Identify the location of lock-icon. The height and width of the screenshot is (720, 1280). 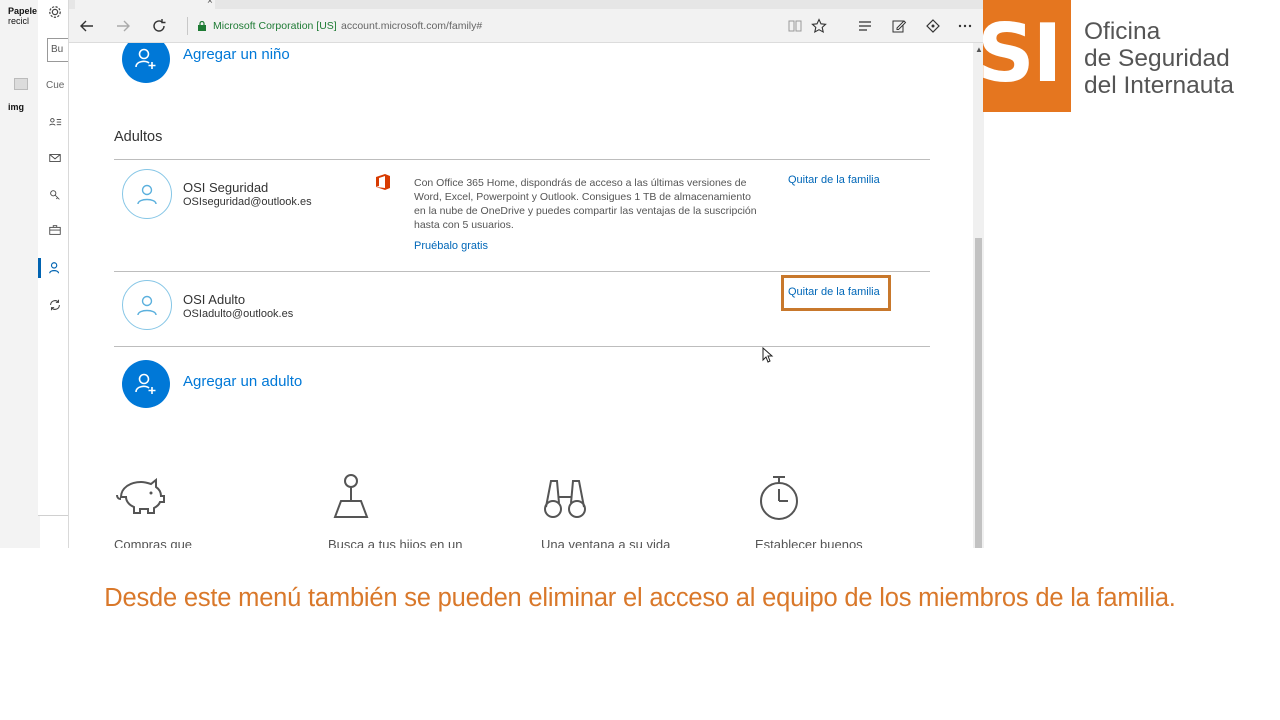
(202, 26).